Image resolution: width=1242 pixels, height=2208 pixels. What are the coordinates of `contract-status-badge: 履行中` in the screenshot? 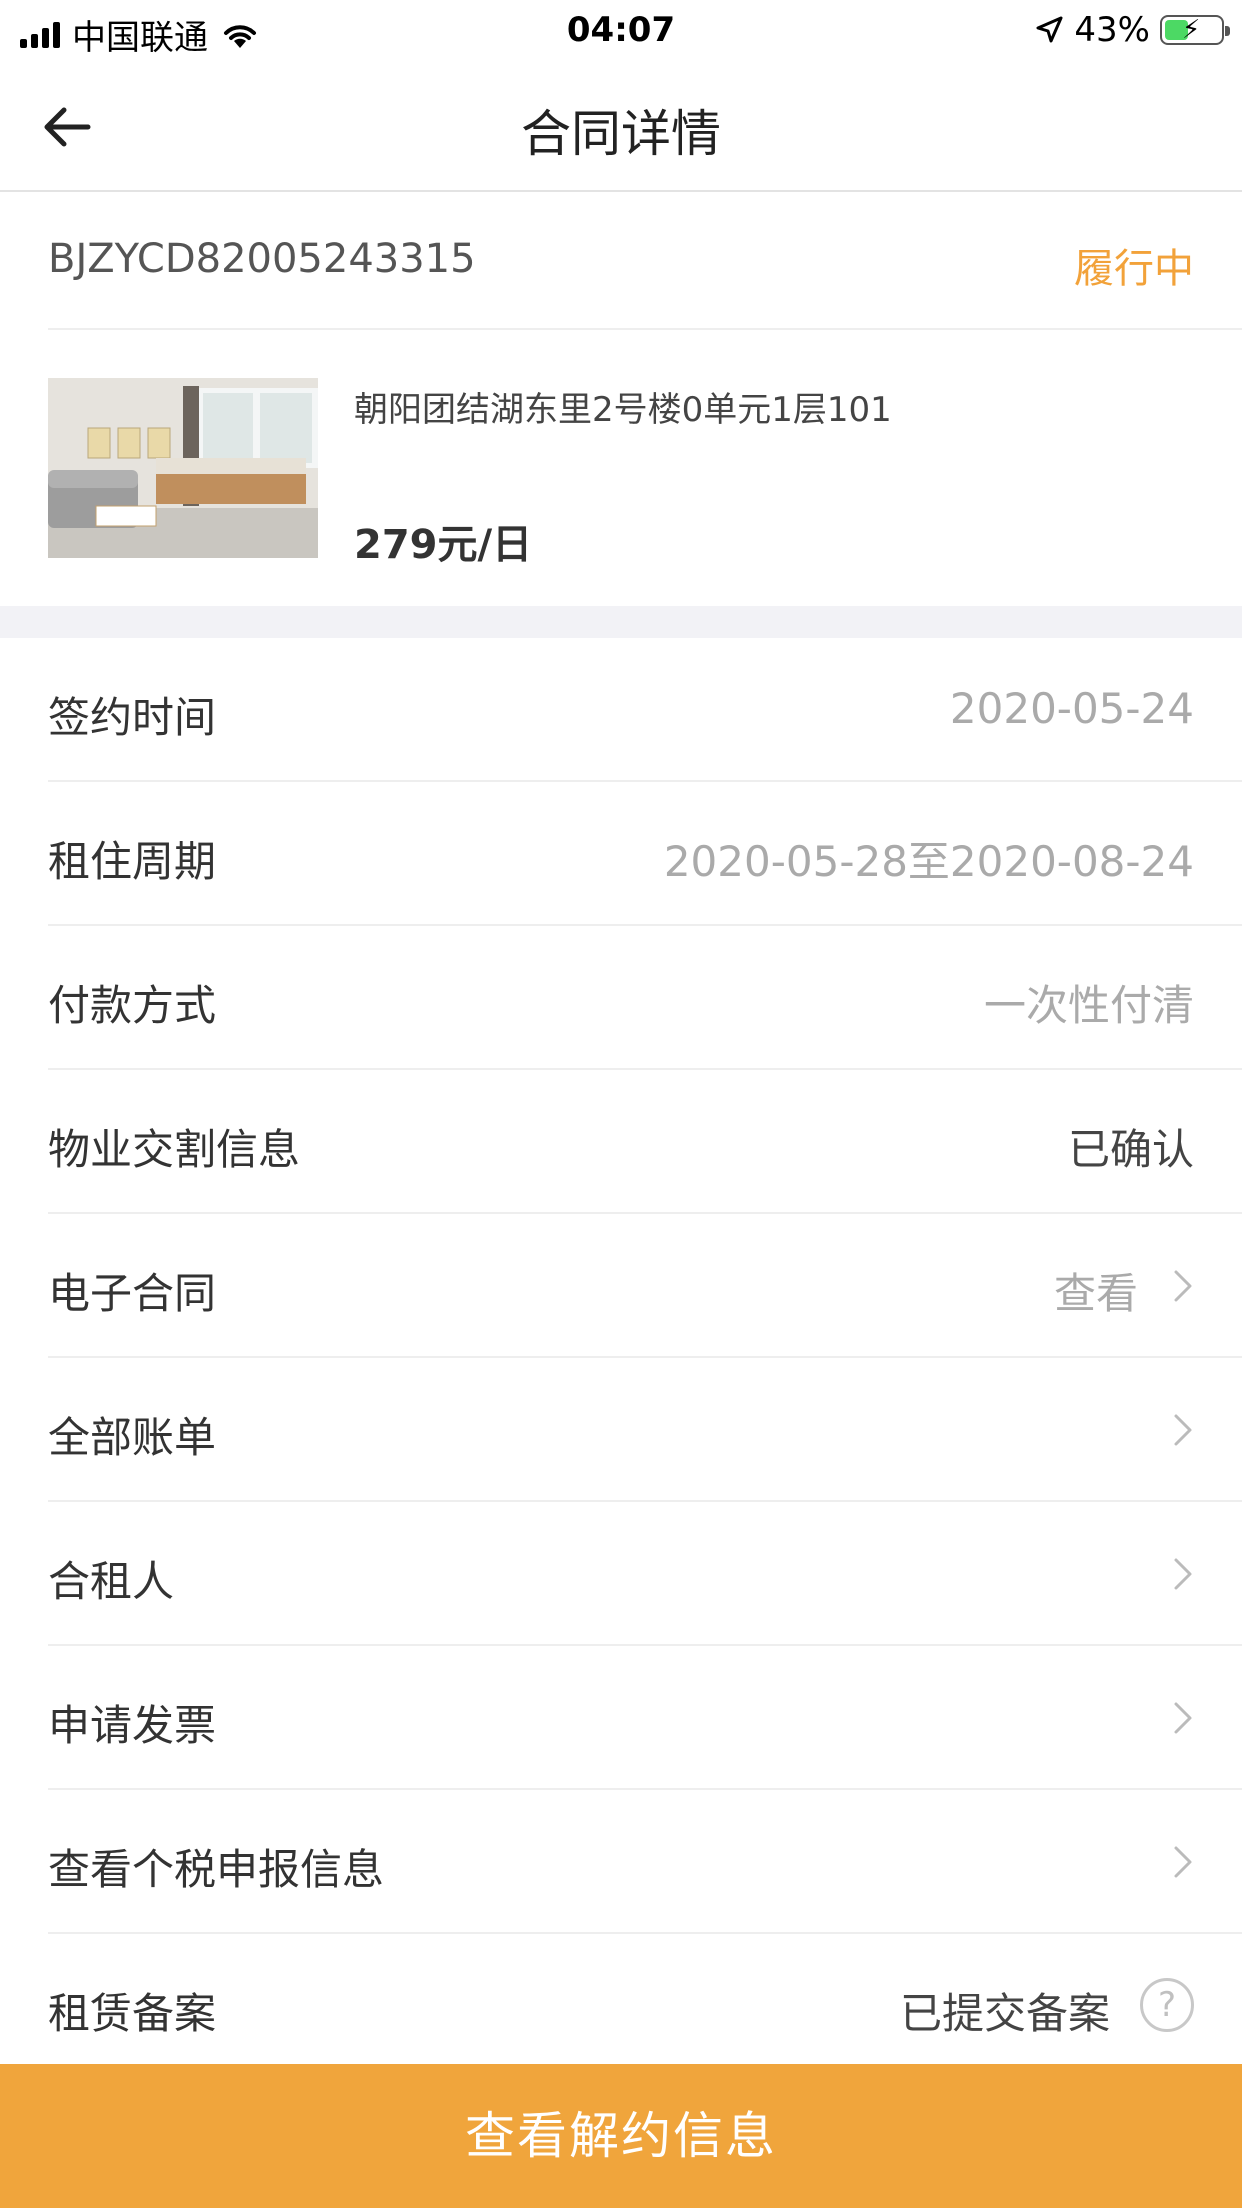 It's located at (1134, 269).